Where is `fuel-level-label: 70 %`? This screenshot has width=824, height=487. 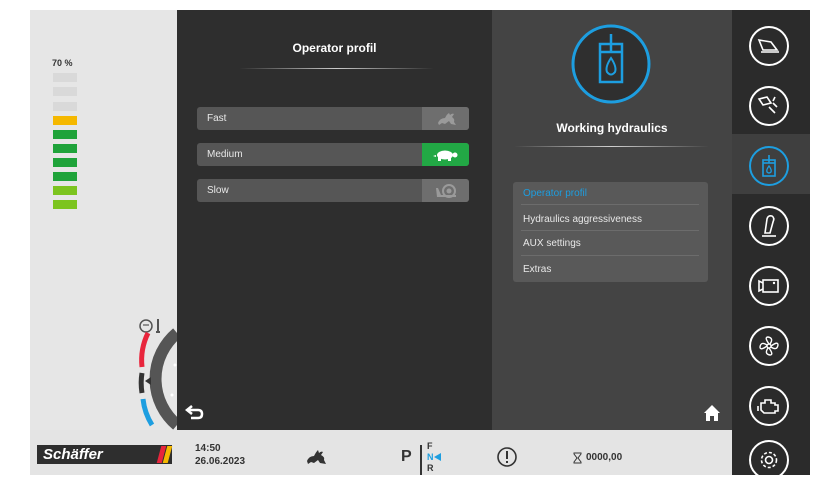
fuel-level-label: 70 % is located at coordinates (62, 63).